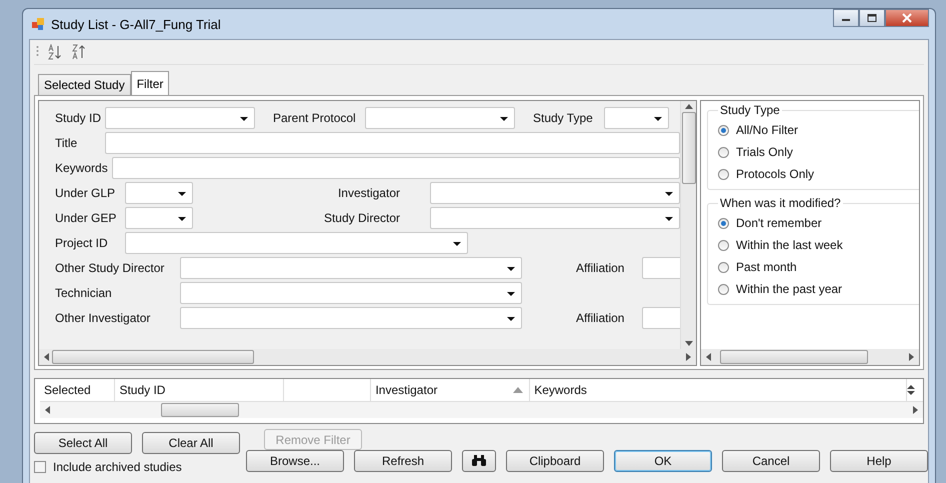 The width and height of the screenshot is (946, 483). What do you see at coordinates (103, 318) in the screenshot?
I see `field-label: Other Investigator` at bounding box center [103, 318].